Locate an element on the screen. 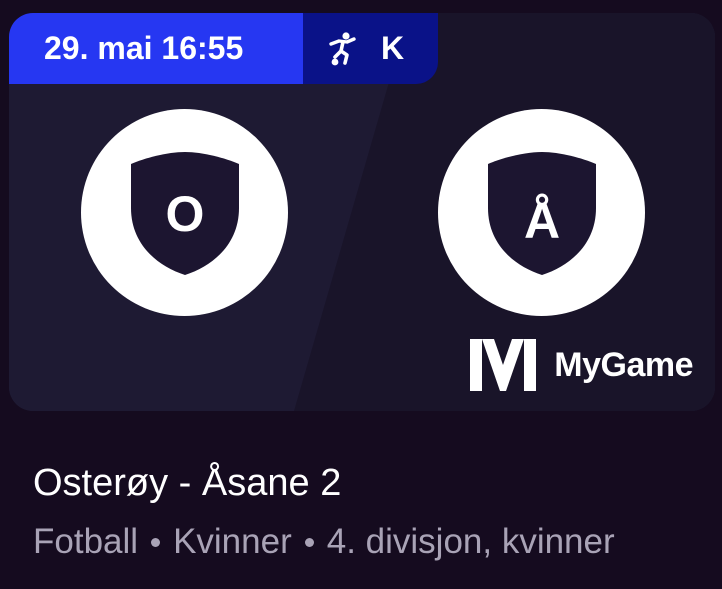 This screenshot has height=589, width=722. home-team-initial: O is located at coordinates (184, 214).